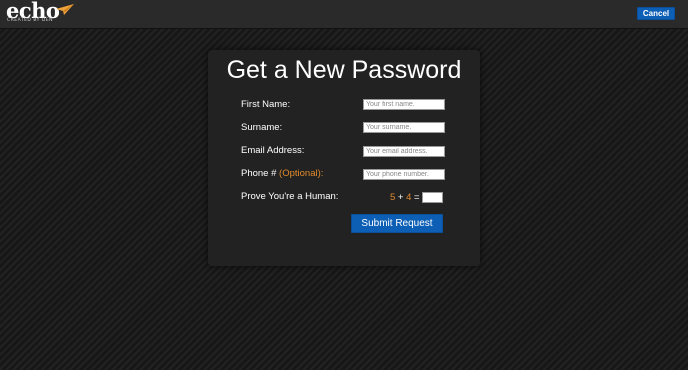 This screenshot has height=370, width=688. Describe the element at coordinates (404, 151) in the screenshot. I see `email-input` at that location.